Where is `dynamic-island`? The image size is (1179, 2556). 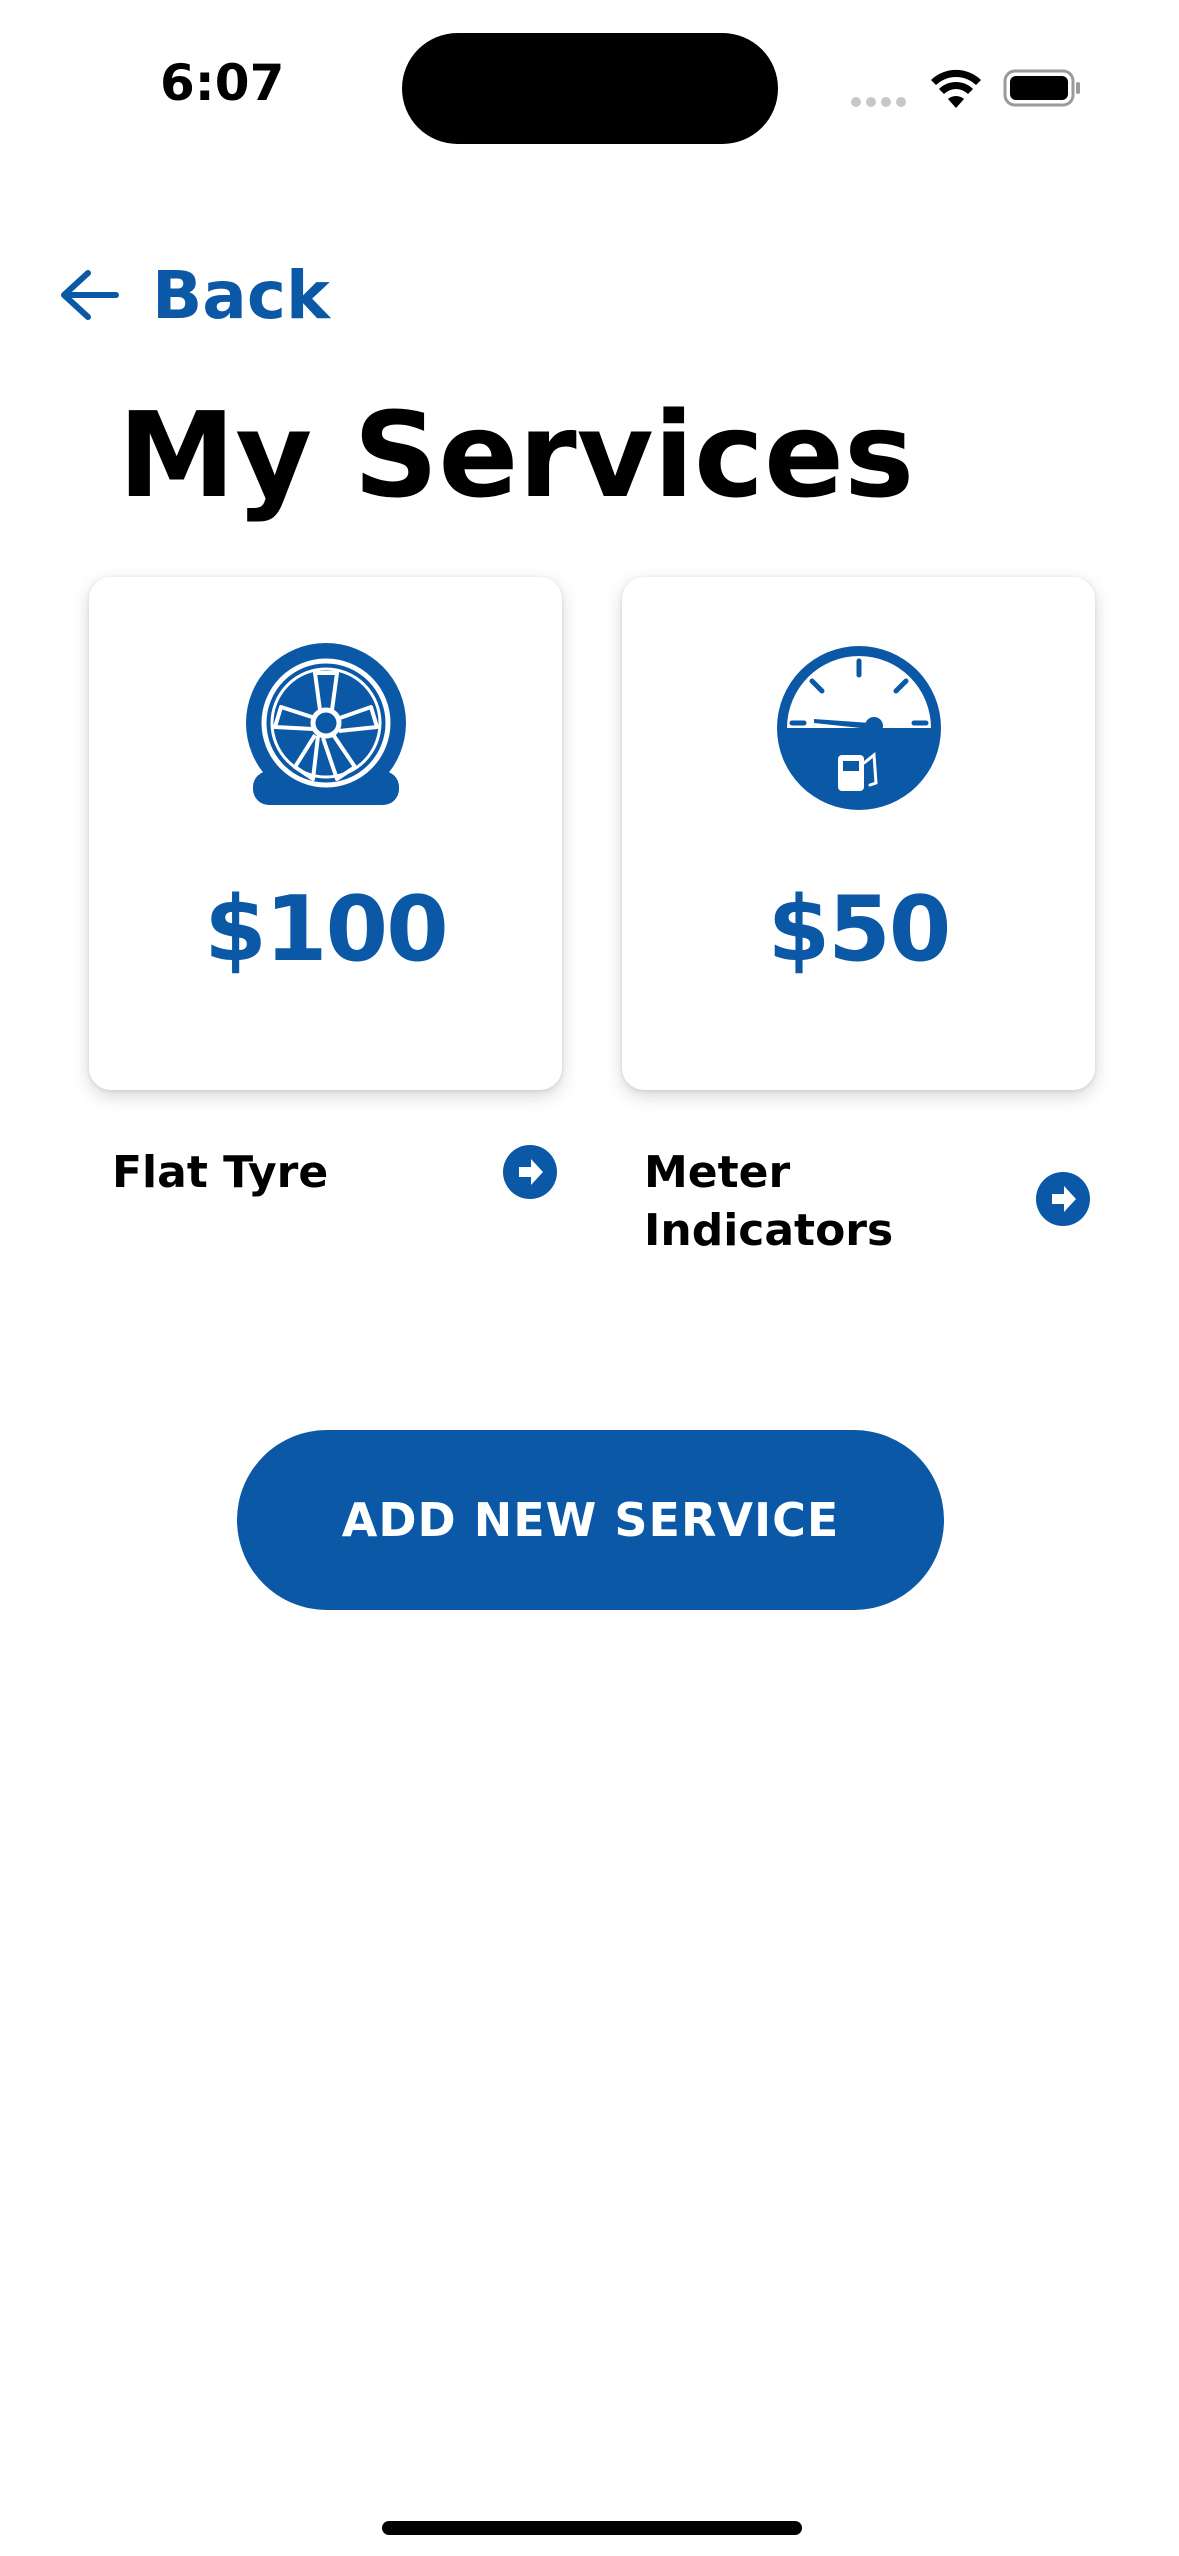
dynamic-island is located at coordinates (590, 88).